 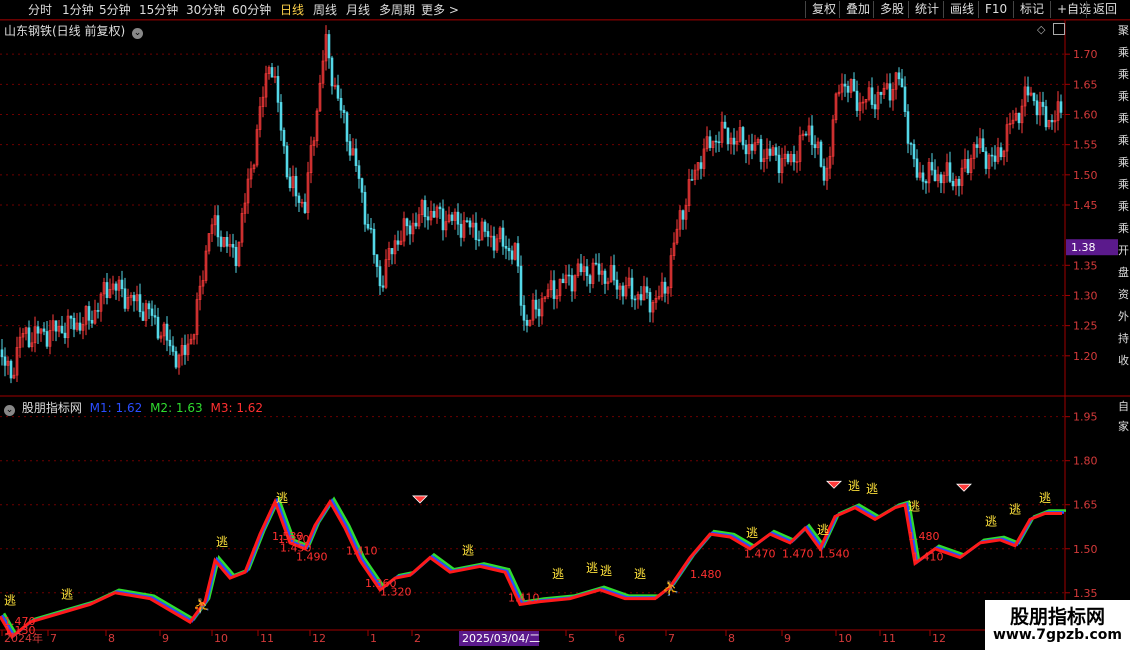 I want to click on side-char: 外, so click(x=1123, y=316).